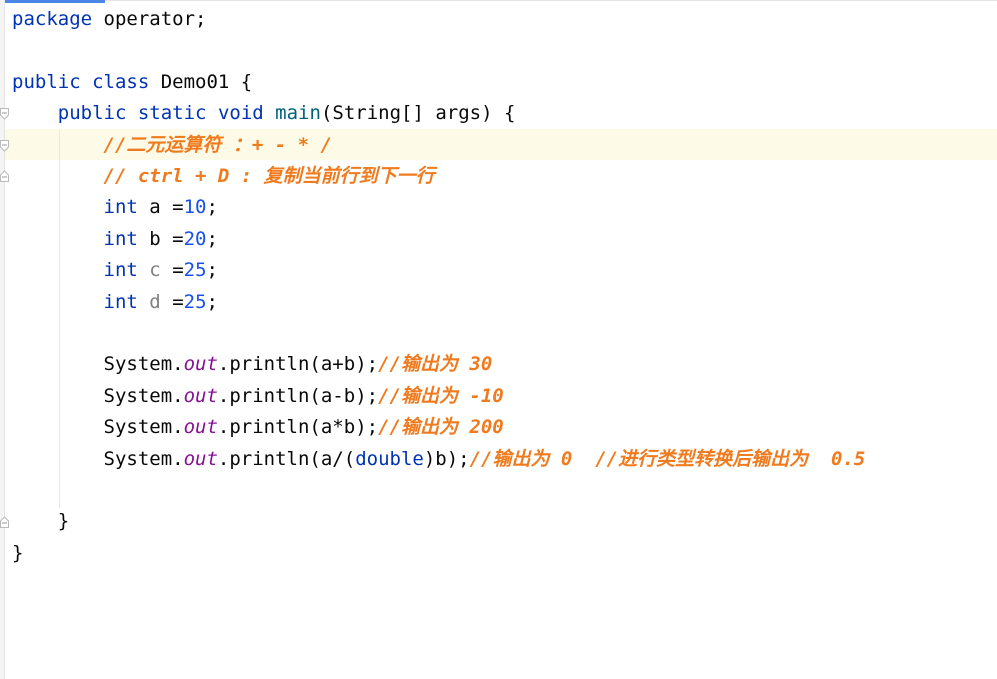 Image resolution: width=997 pixels, height=679 pixels. What do you see at coordinates (298, 395) in the screenshot?
I see `code-token: .println(a-b);` at bounding box center [298, 395].